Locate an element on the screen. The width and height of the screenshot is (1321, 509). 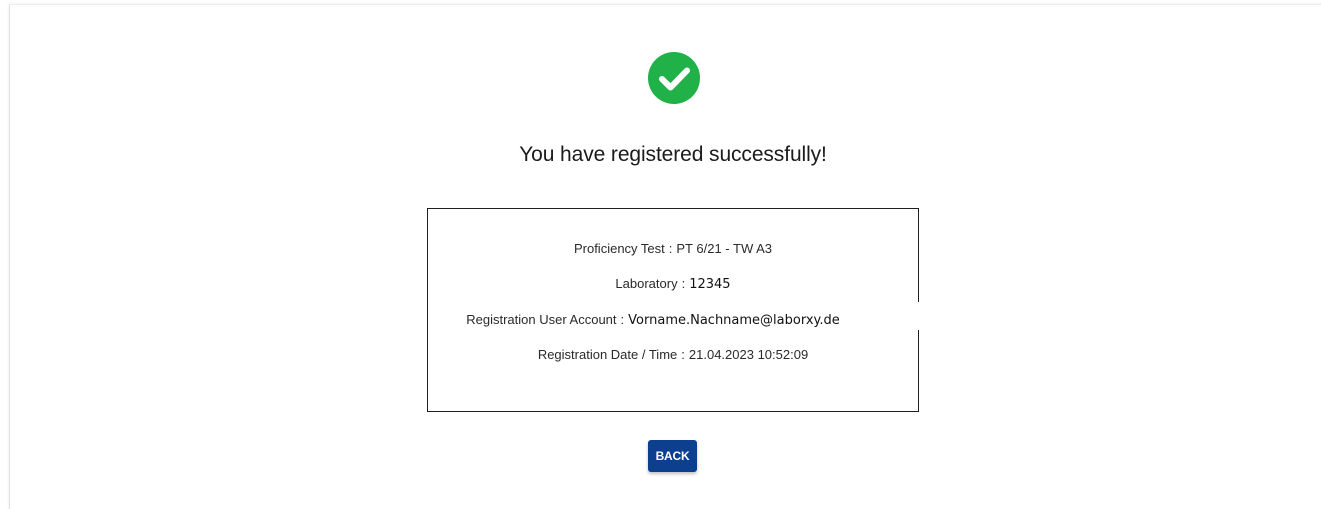
check-circle-icon is located at coordinates (674, 78).